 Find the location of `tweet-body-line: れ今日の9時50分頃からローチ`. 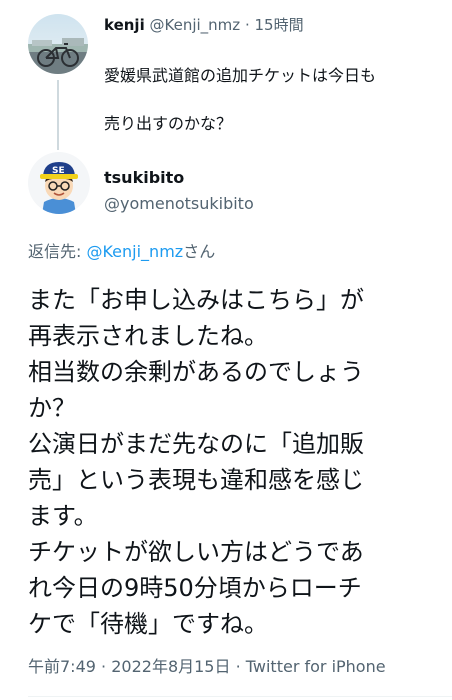

tweet-body-line: れ今日の9時50分頃からローチ is located at coordinates (195, 588).